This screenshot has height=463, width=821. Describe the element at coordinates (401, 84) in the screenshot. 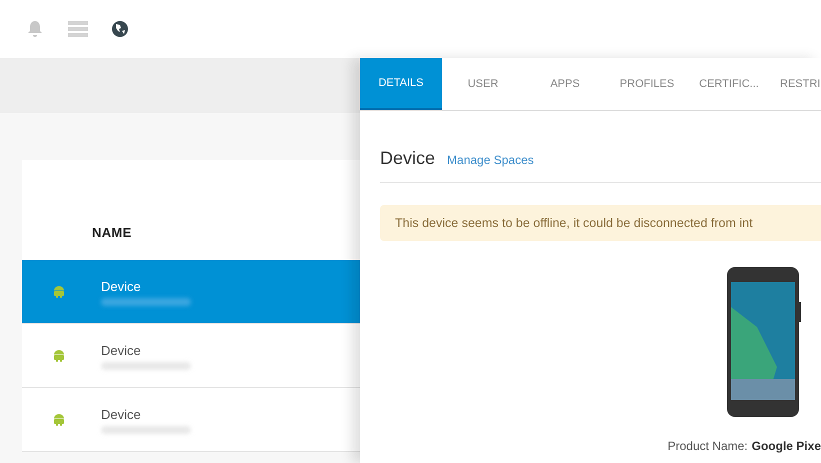

I see `tab: DETAILS` at that location.